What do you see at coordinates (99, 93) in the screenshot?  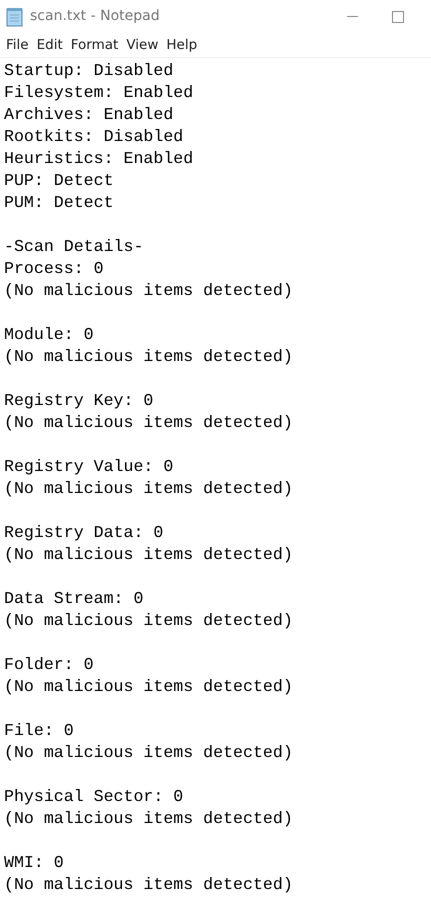 I see `text-line: Filesystem: Enabled` at bounding box center [99, 93].